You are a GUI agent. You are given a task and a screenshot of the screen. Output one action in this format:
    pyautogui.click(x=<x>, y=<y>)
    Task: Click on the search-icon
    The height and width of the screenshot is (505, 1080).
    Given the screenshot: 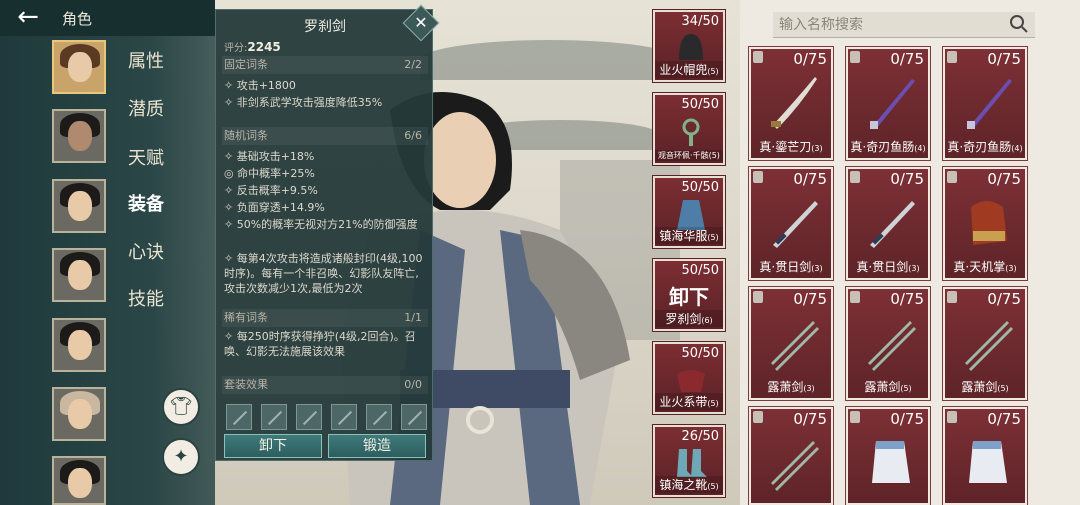 What is the action you would take?
    pyautogui.click(x=1019, y=24)
    